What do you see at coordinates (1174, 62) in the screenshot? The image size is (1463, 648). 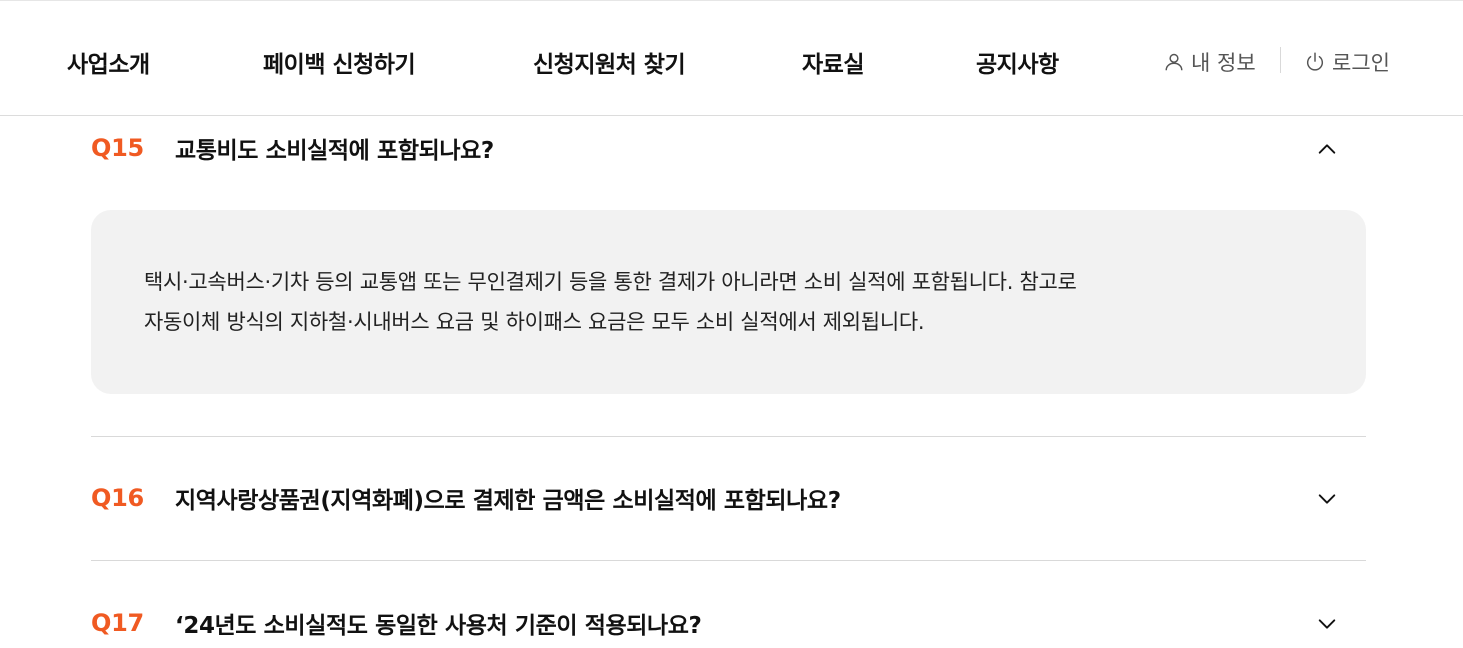 I see `user-icon` at bounding box center [1174, 62].